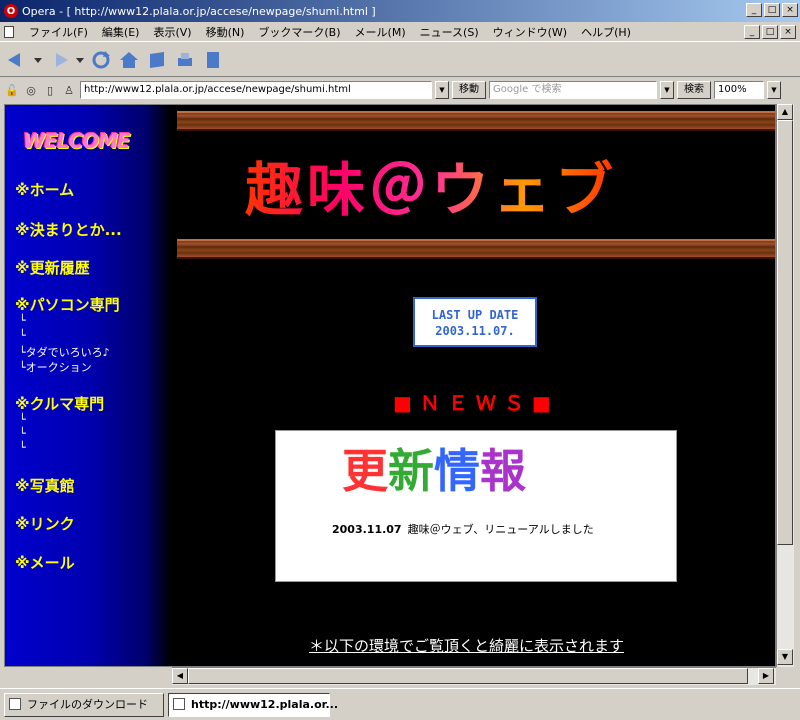  I want to click on horizontal-scrollbar: ◀ ▶, so click(474, 676).